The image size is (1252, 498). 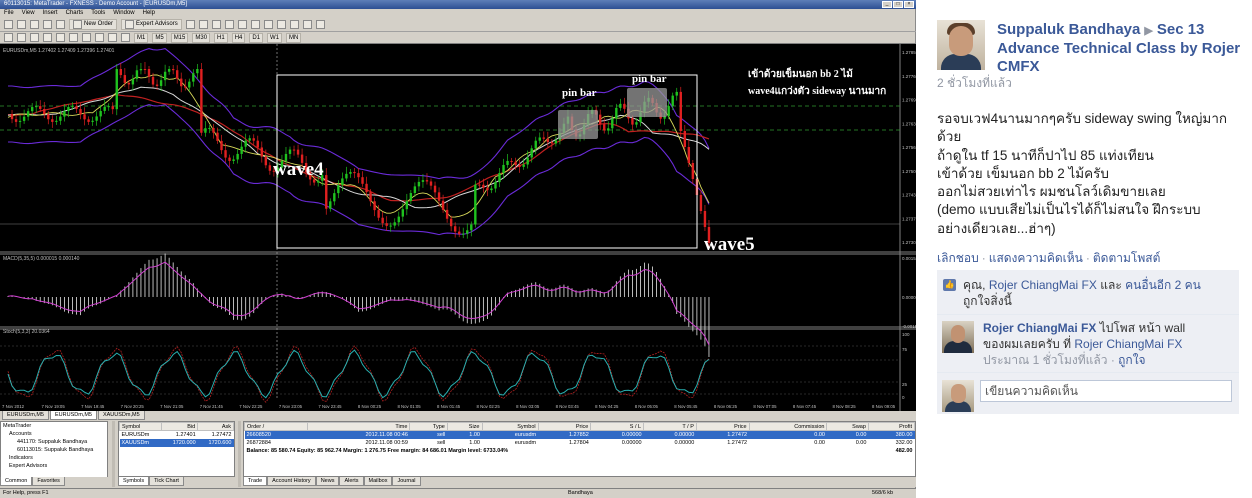 What do you see at coordinates (86, 37) in the screenshot?
I see `fibonacci-icon` at bounding box center [86, 37].